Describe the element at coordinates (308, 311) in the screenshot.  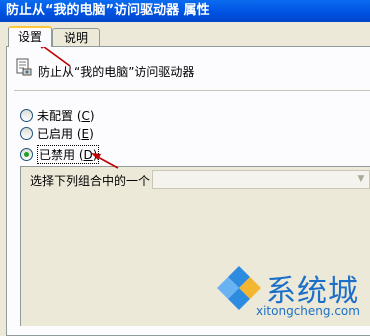
I see `watermark-url: xitongcheng.com` at that location.